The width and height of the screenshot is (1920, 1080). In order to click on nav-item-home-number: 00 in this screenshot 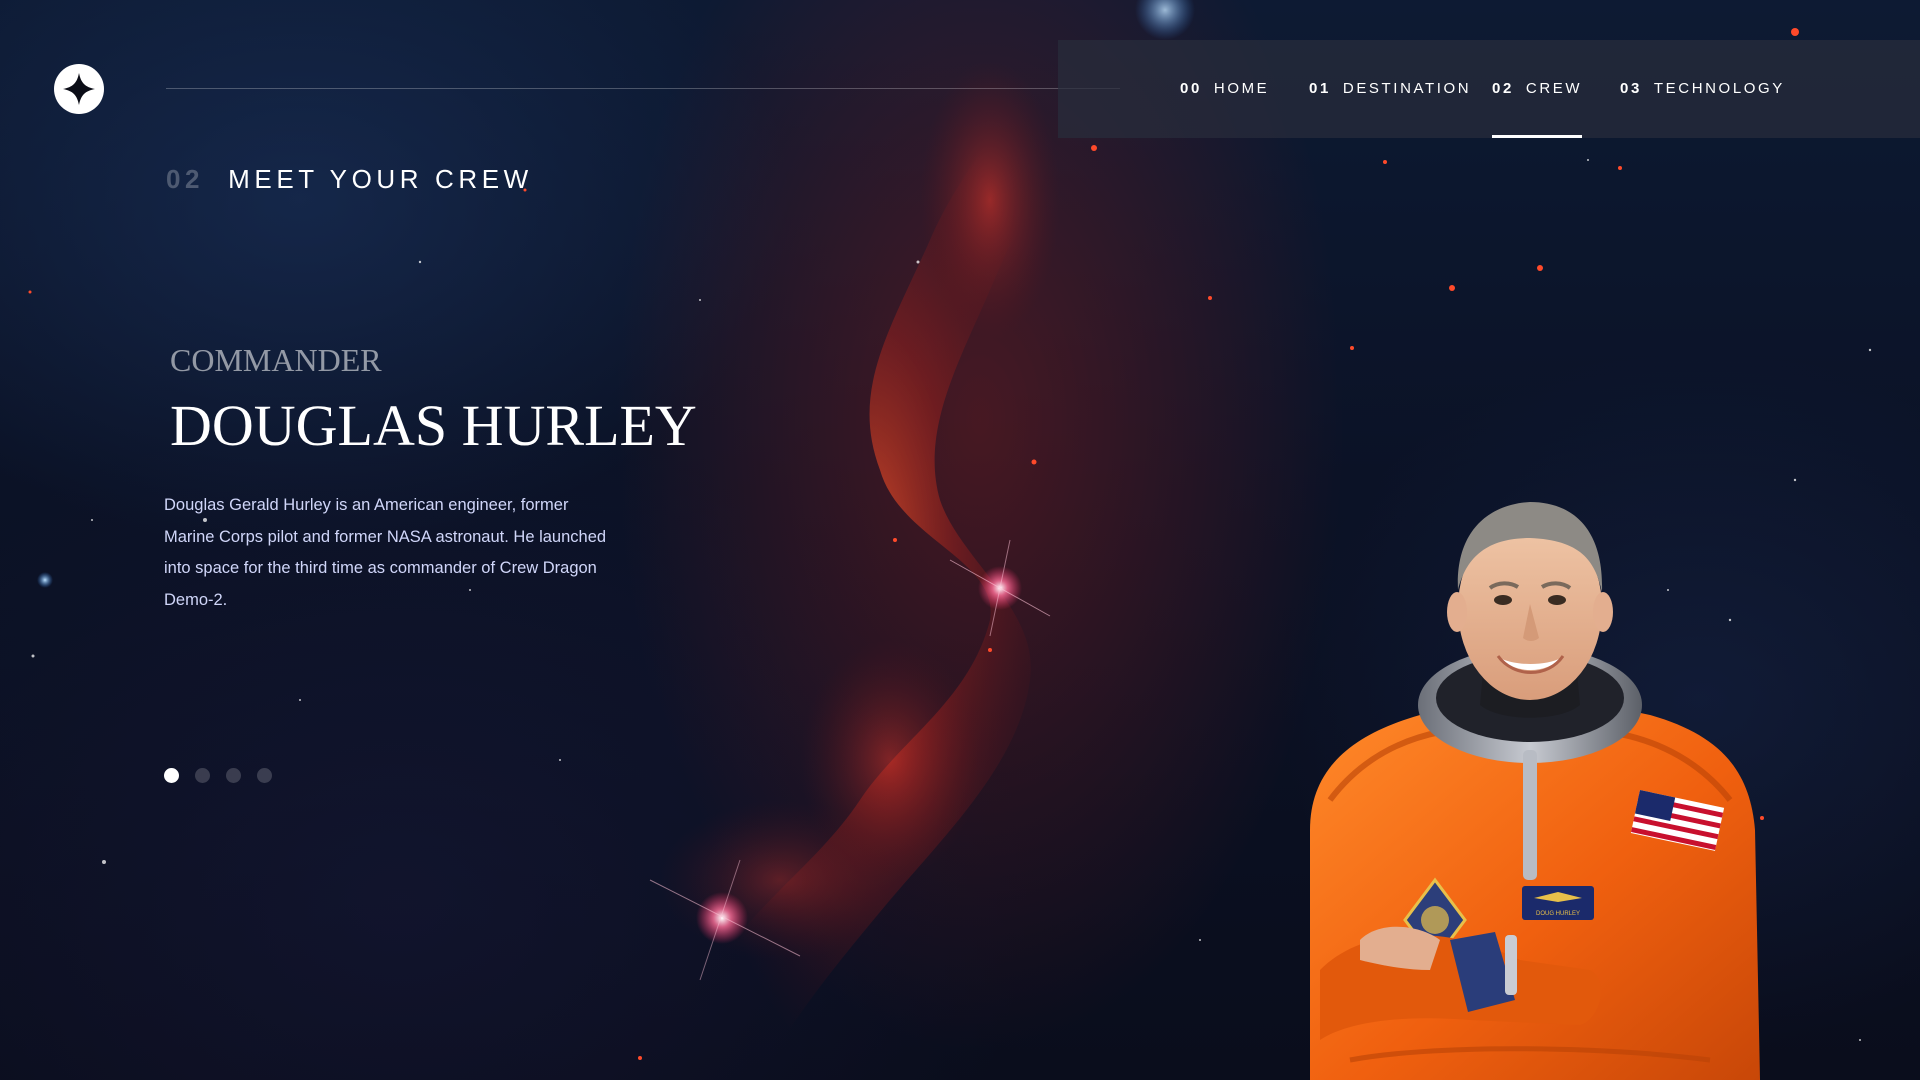, I will do `click(1191, 88)`.